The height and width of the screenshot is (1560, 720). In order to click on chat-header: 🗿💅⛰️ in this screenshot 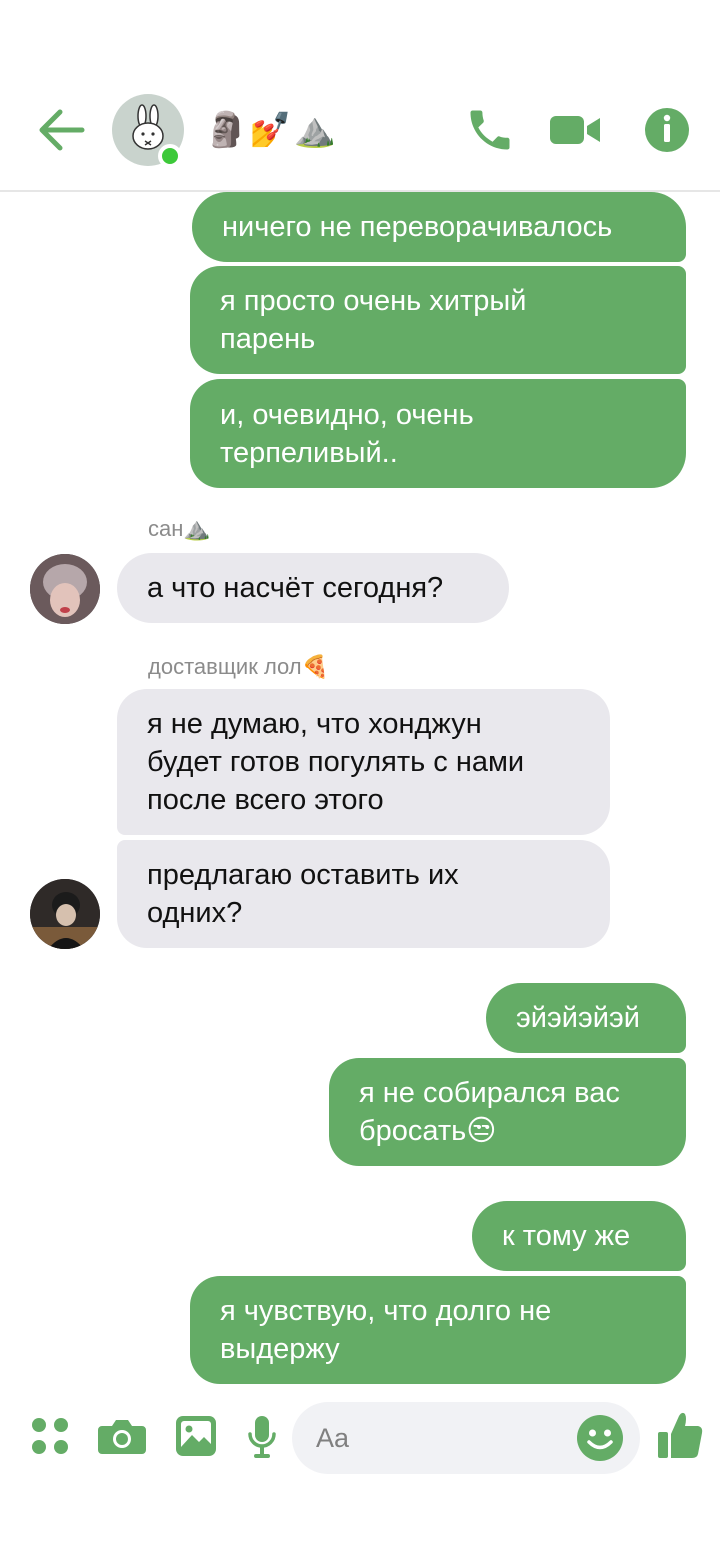, I will do `click(360, 96)`.